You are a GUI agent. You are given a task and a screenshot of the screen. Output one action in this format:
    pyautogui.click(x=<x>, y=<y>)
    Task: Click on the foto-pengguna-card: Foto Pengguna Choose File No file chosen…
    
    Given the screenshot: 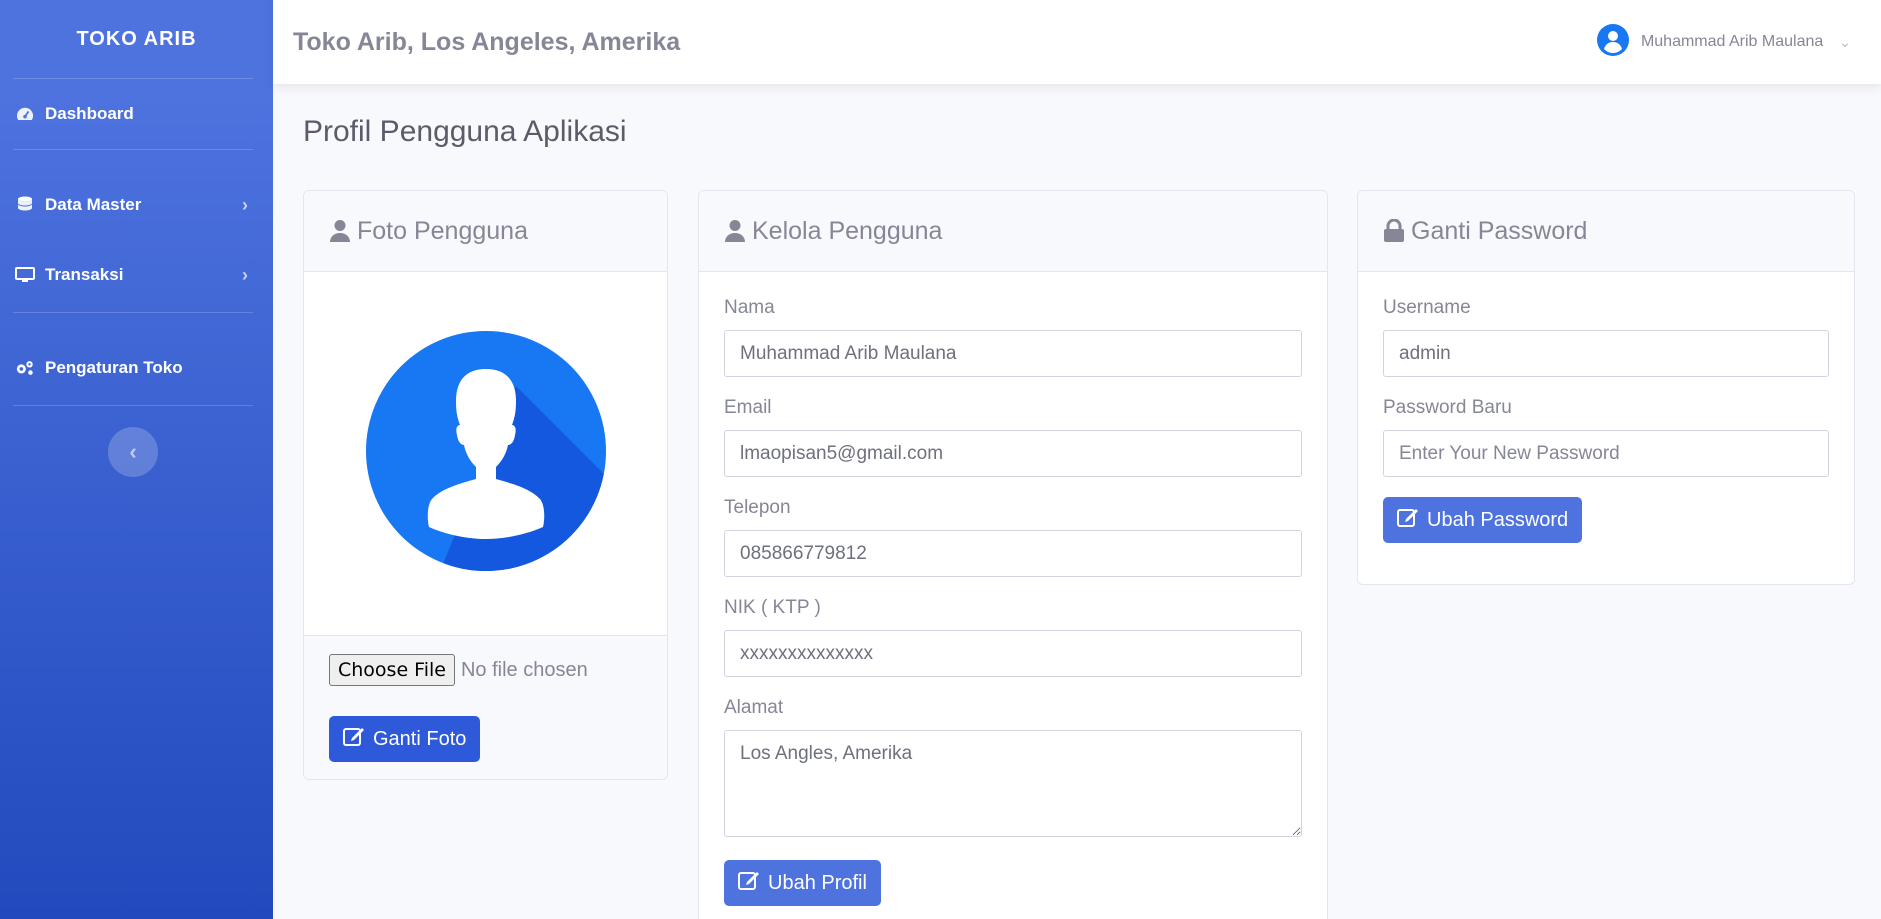 What is the action you would take?
    pyautogui.click(x=485, y=485)
    